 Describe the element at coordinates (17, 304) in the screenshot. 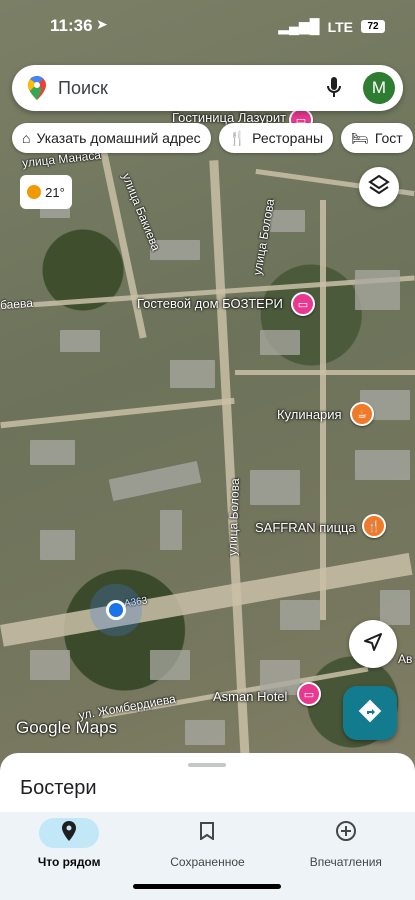

I see `street-label-baeva: баева` at that location.